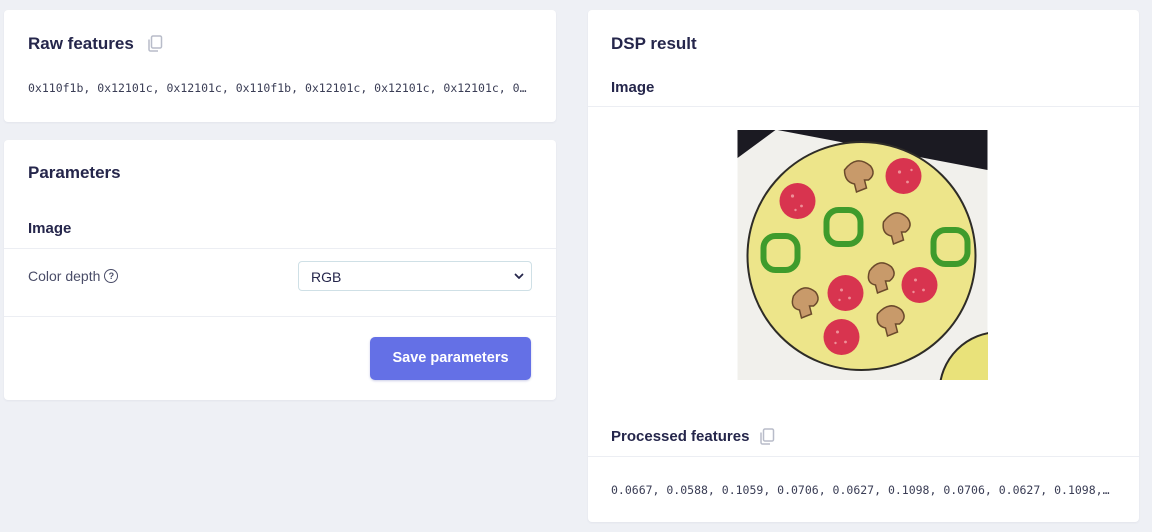  Describe the element at coordinates (280, 316) in the screenshot. I see `parameters-divider-bottom` at that location.